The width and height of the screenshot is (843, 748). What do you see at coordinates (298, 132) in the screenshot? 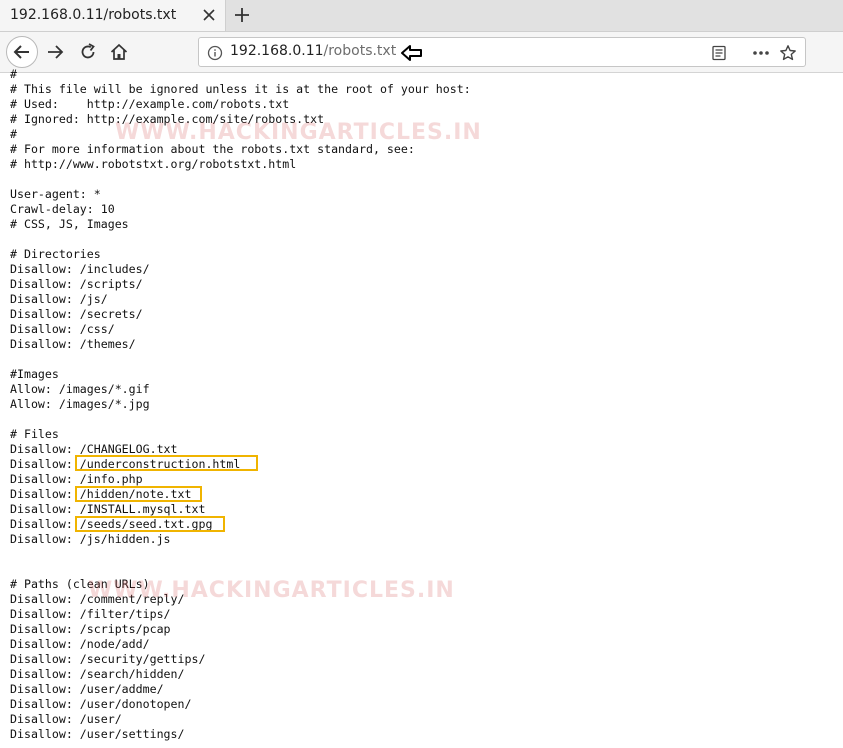
I see `watermark-top: WWW.HACKINGARTICLES.IN` at bounding box center [298, 132].